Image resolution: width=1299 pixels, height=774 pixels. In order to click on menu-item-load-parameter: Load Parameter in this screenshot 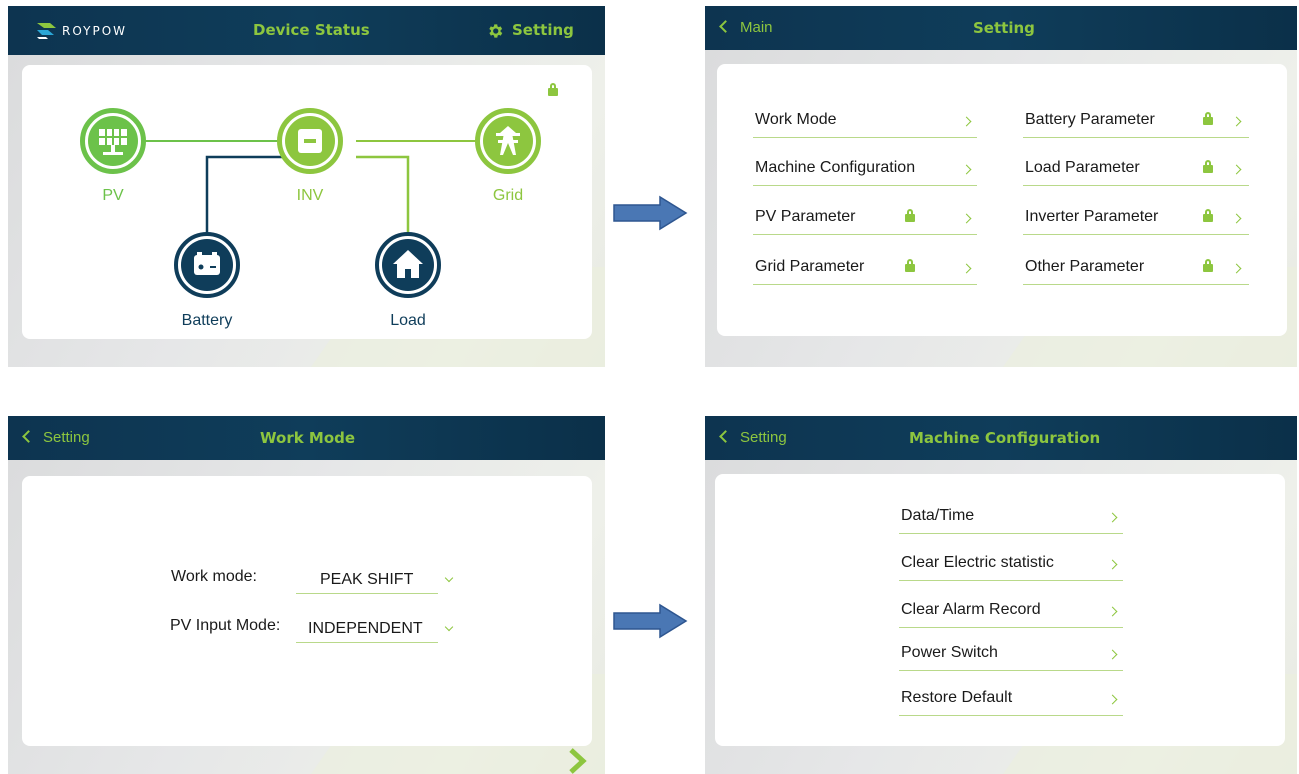, I will do `click(1136, 166)`.